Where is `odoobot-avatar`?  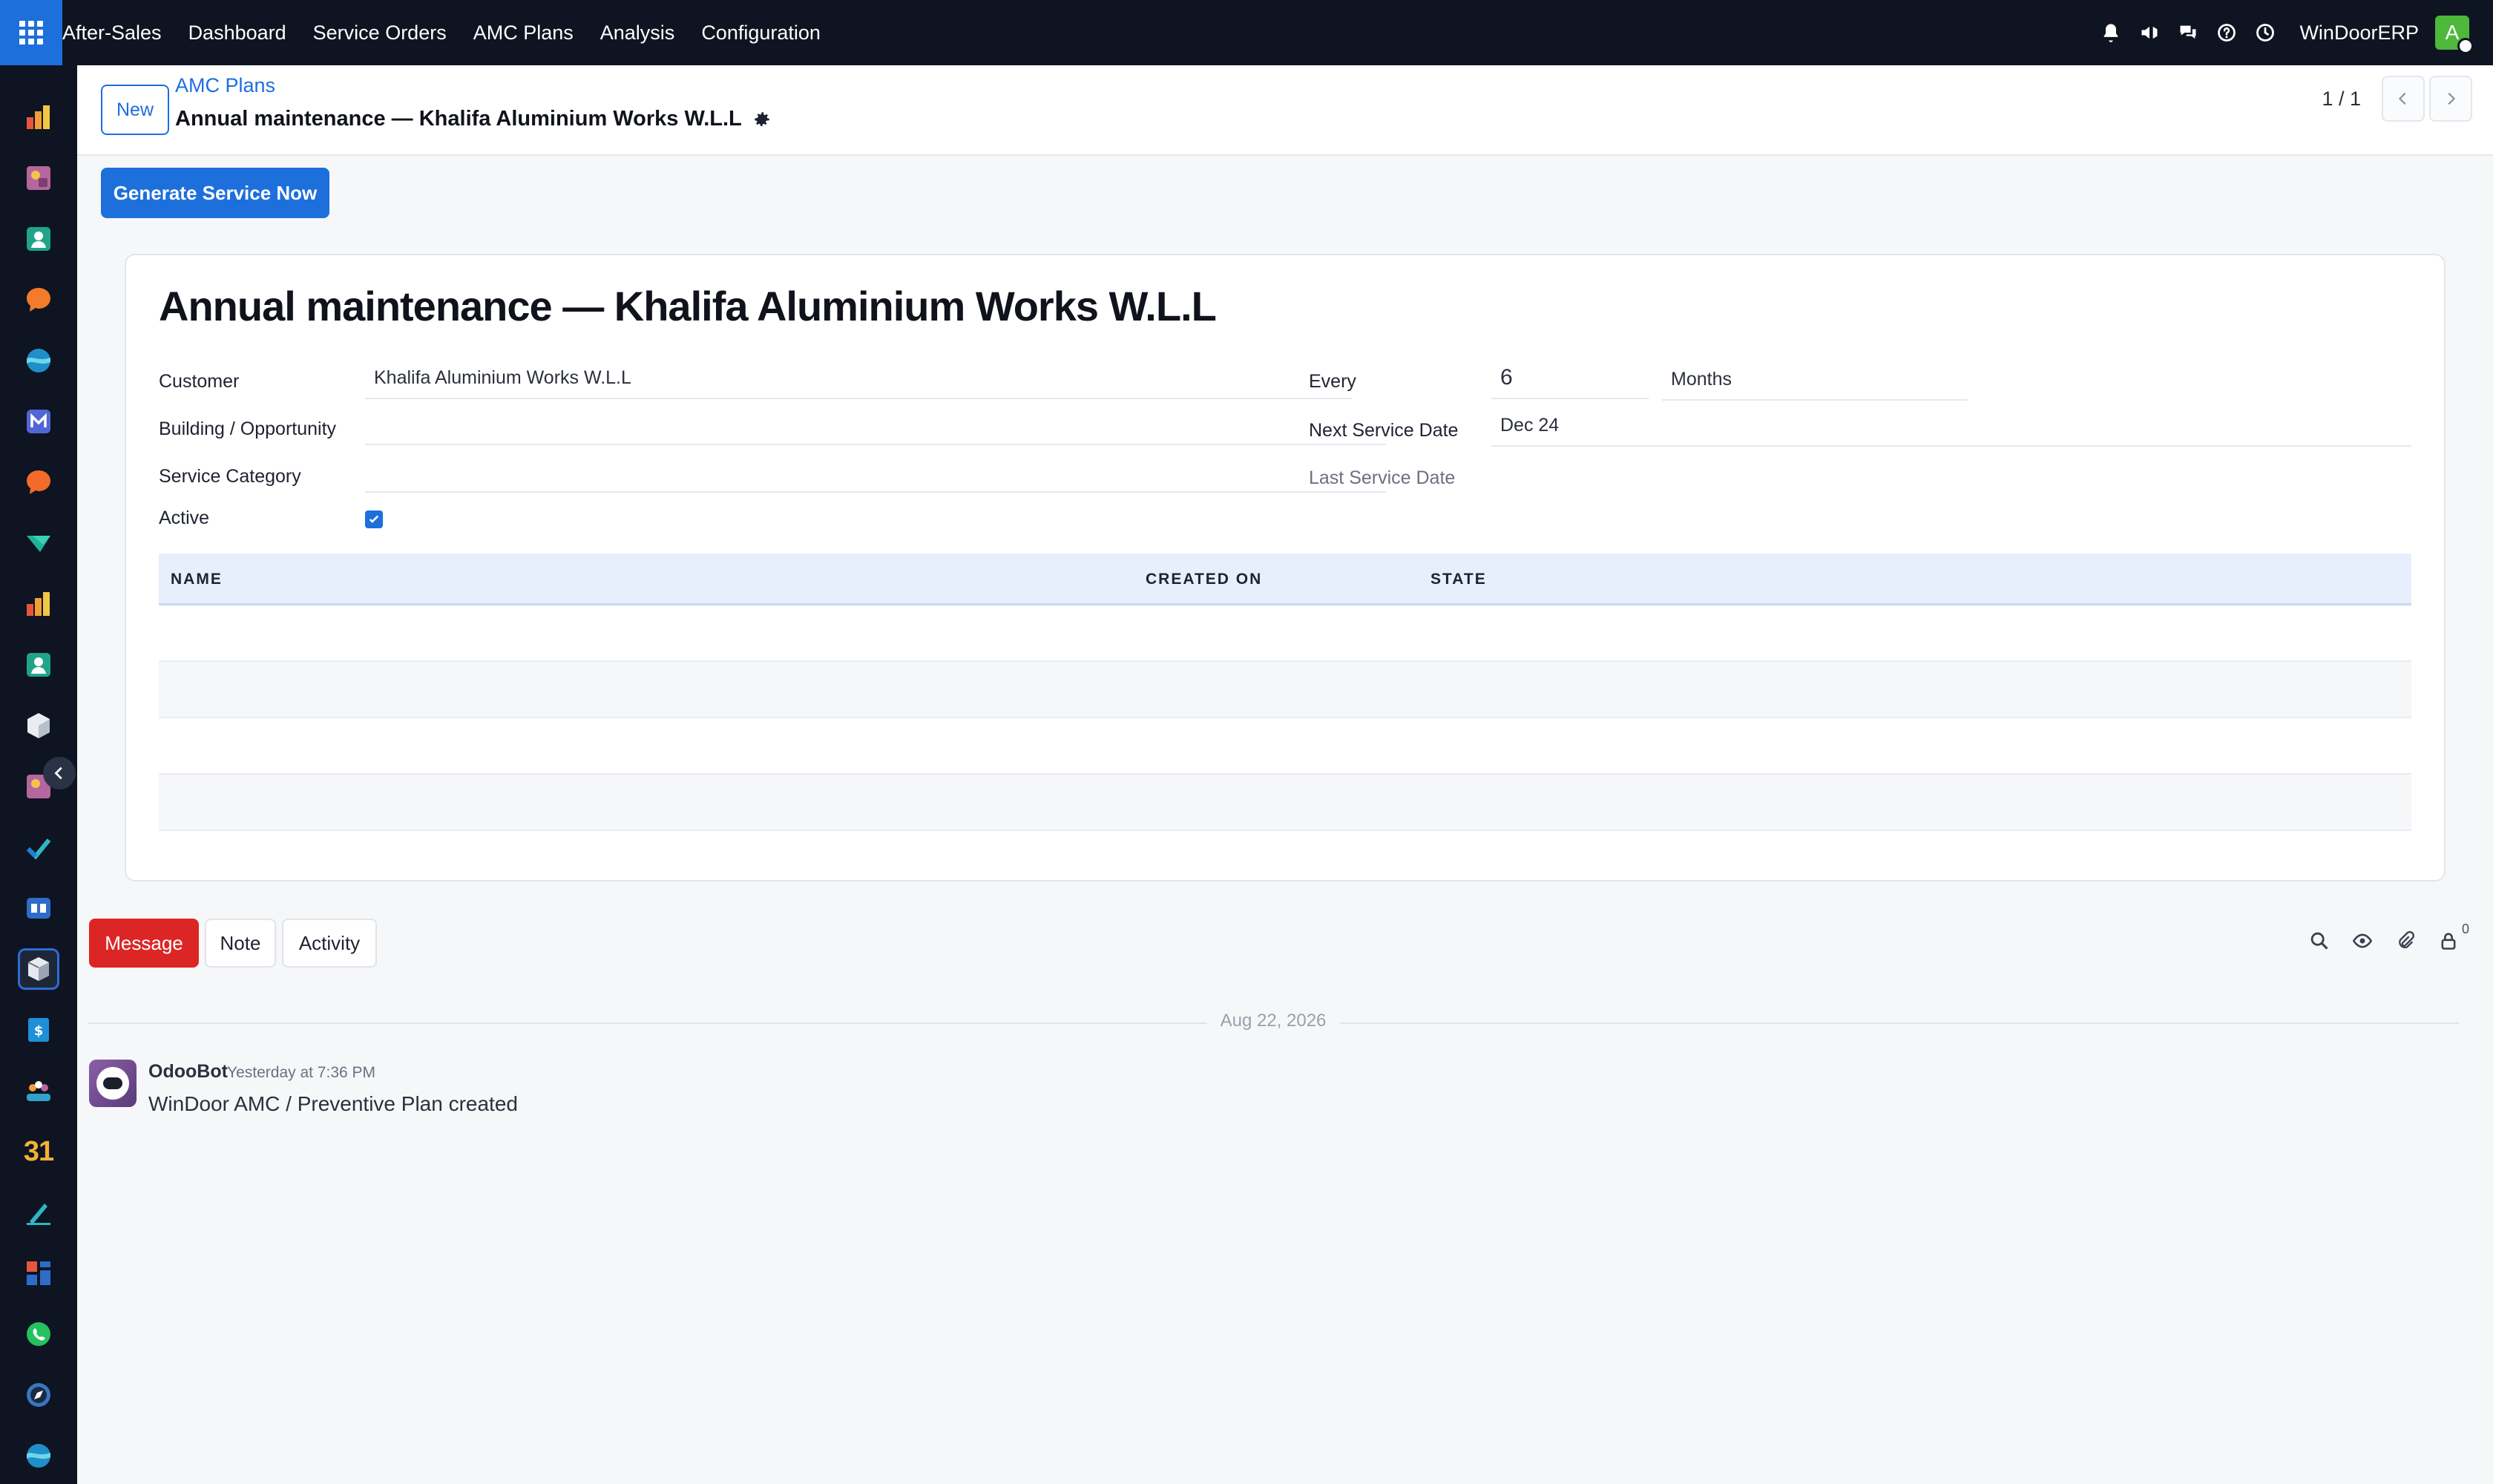
odoobot-avatar is located at coordinates (113, 1083).